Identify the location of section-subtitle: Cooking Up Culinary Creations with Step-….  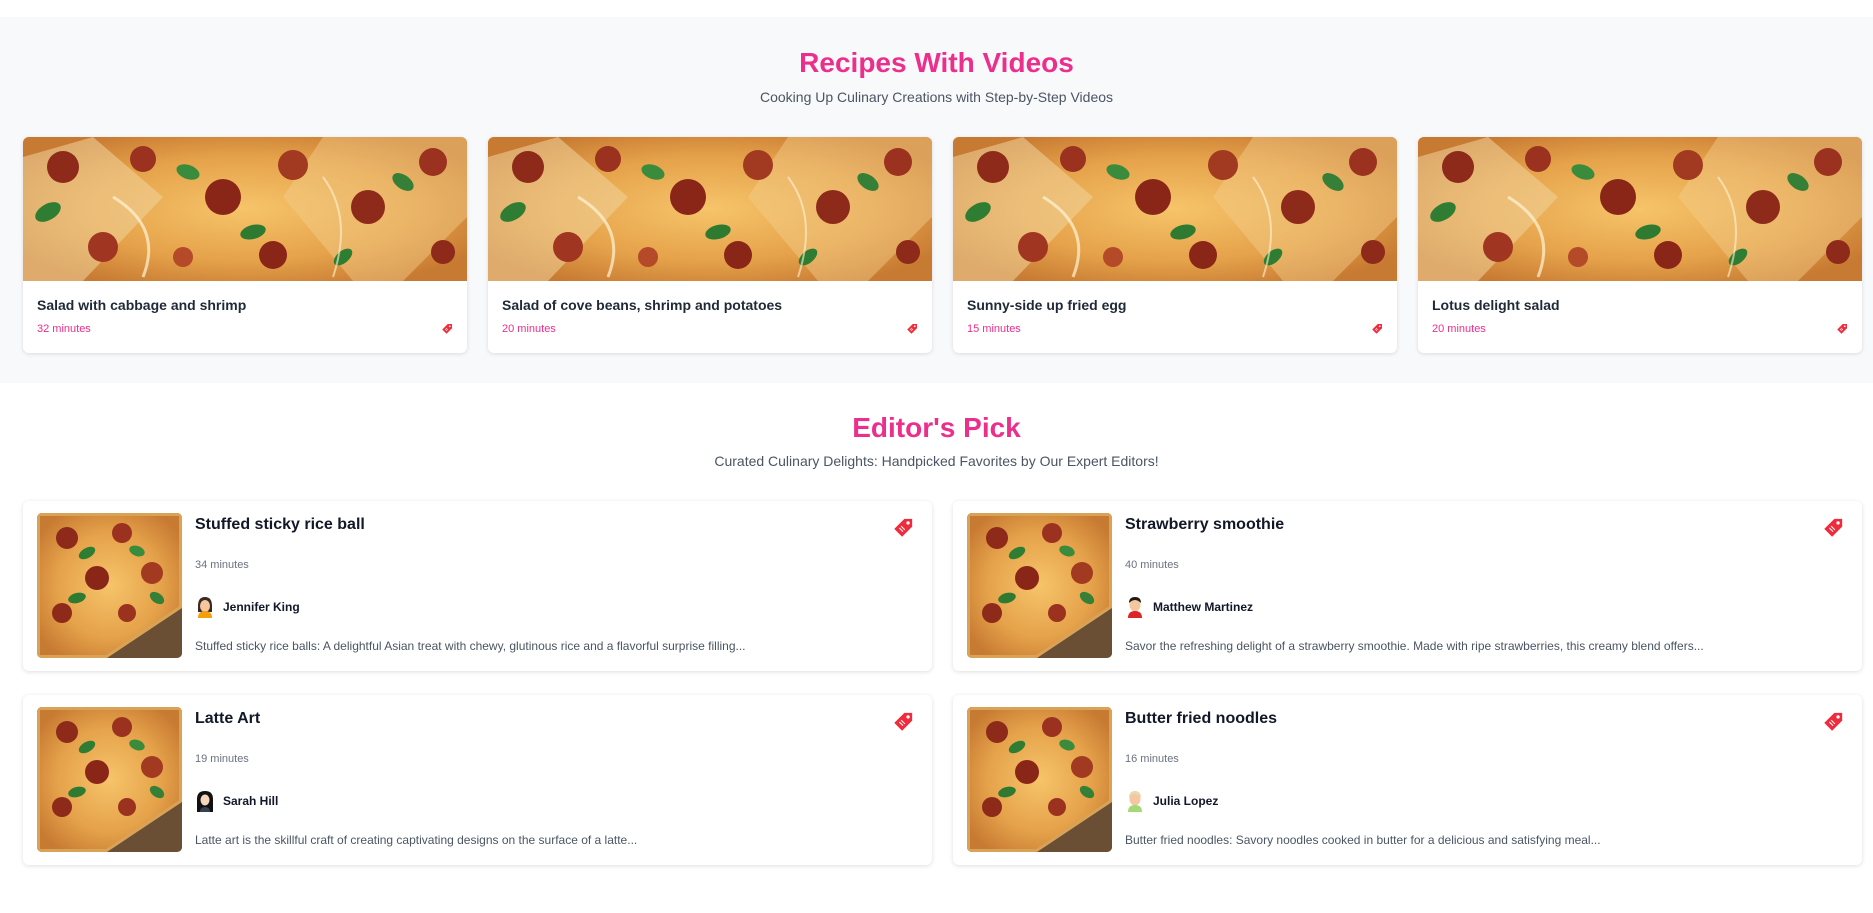
(936, 97).